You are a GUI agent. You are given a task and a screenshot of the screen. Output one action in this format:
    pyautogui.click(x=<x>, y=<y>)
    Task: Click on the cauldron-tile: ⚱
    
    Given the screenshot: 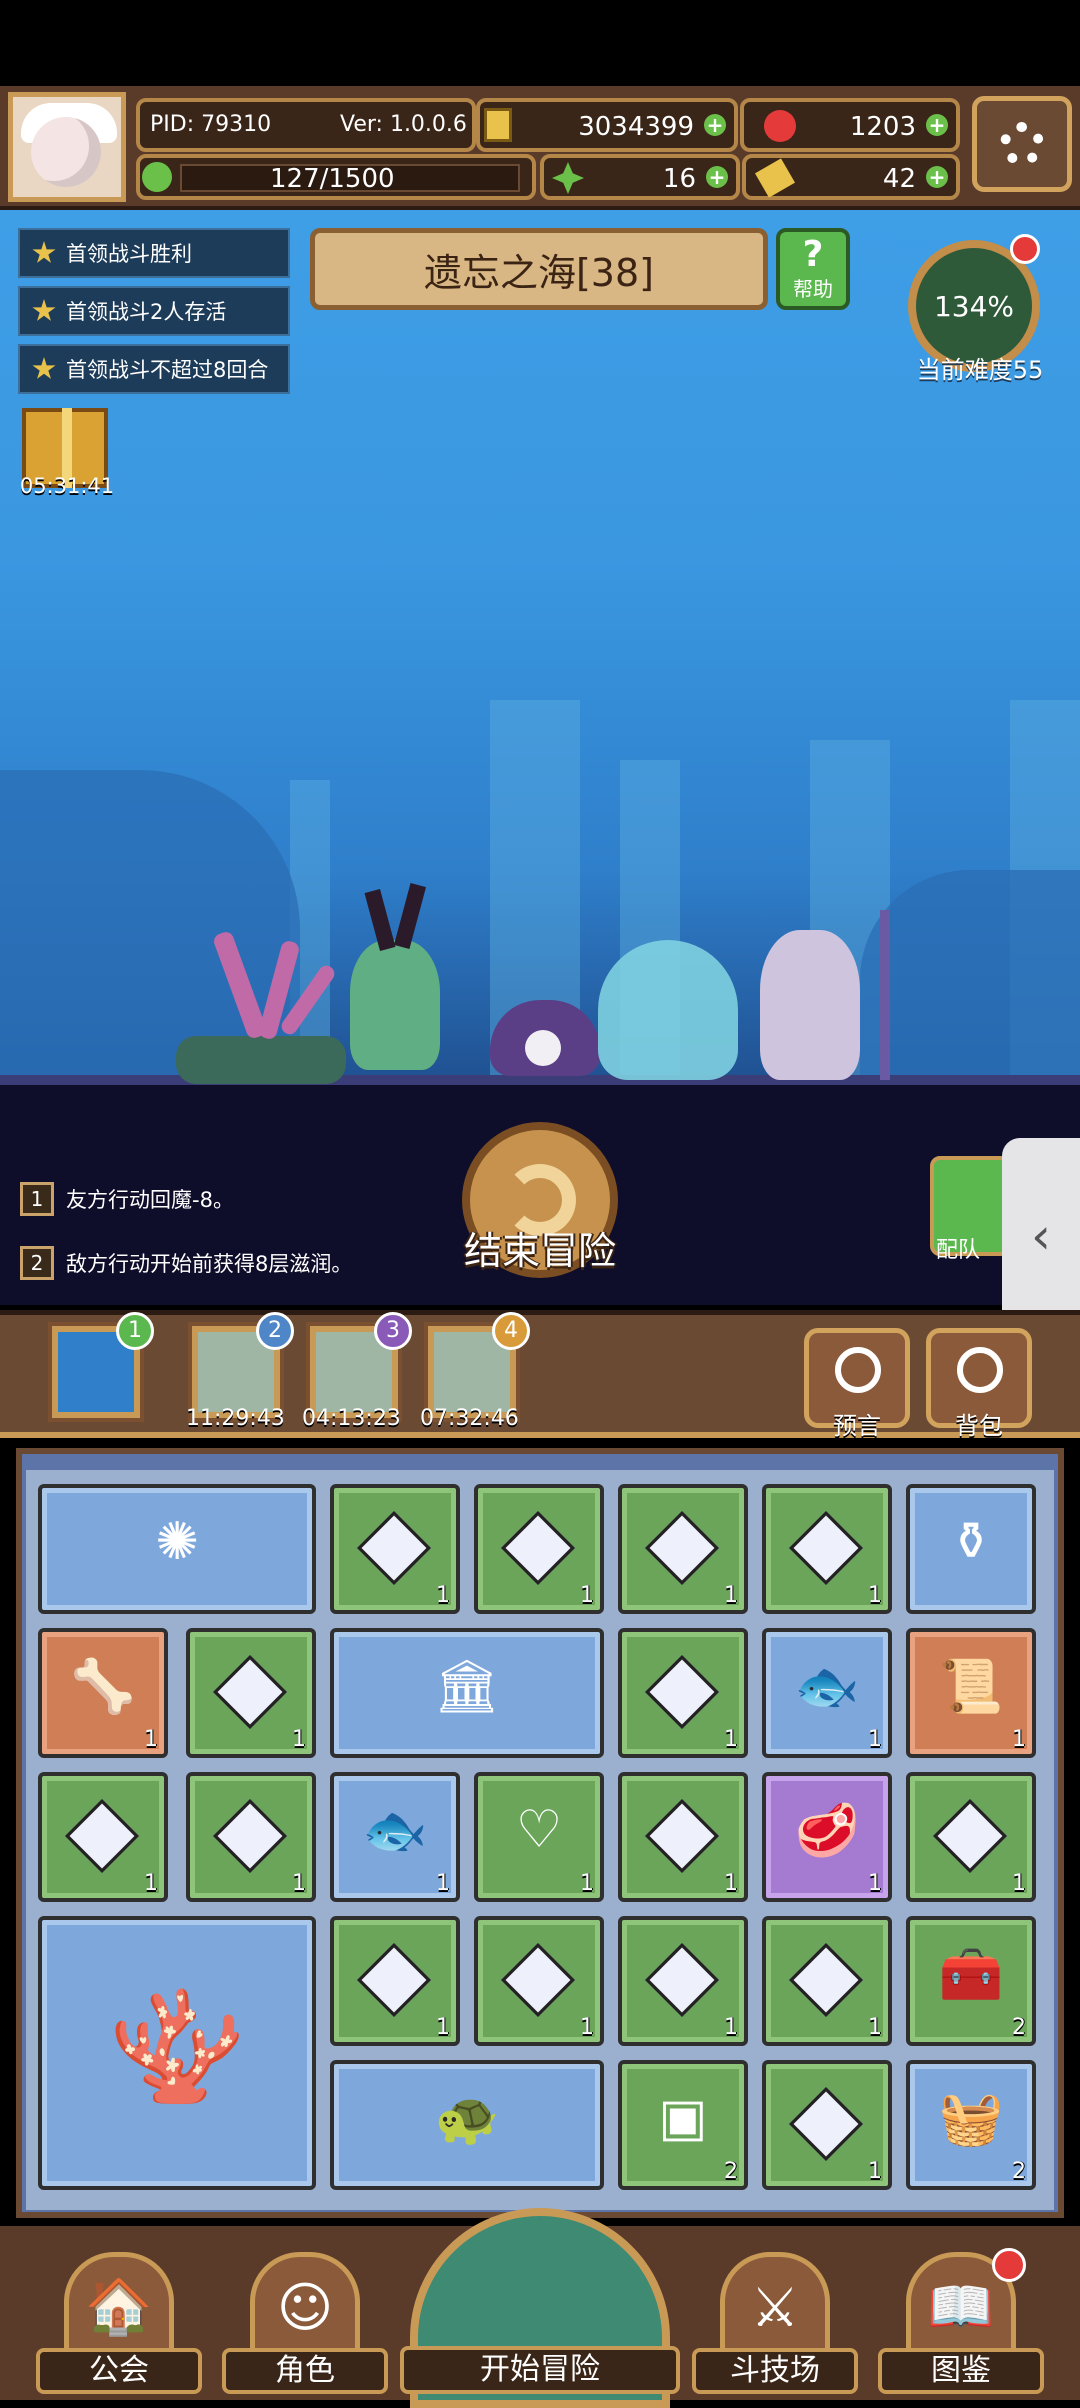 What is the action you would take?
    pyautogui.click(x=971, y=1549)
    